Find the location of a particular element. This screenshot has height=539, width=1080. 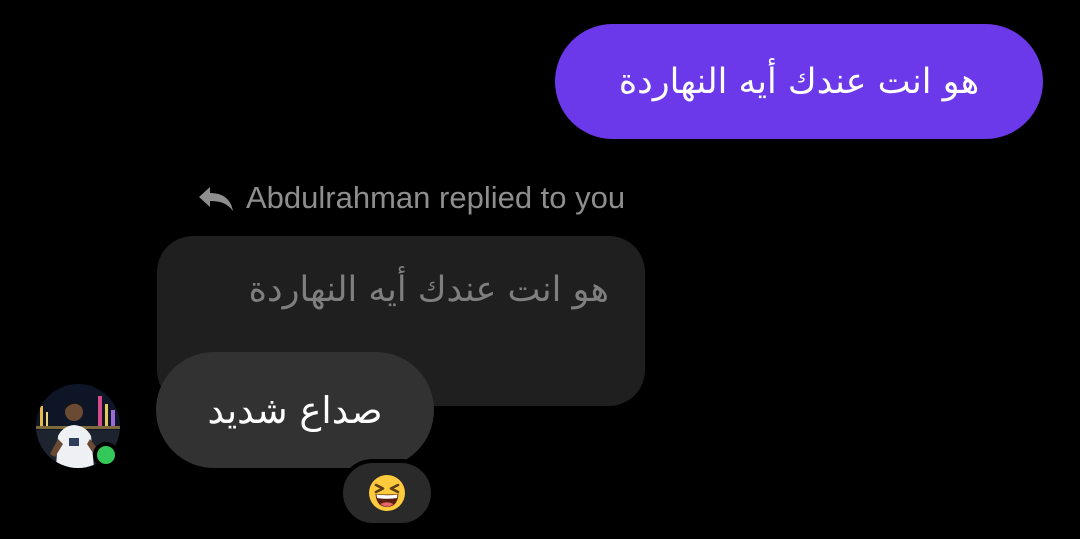

grinning-squinting-face-emoji-icon is located at coordinates (387, 493).